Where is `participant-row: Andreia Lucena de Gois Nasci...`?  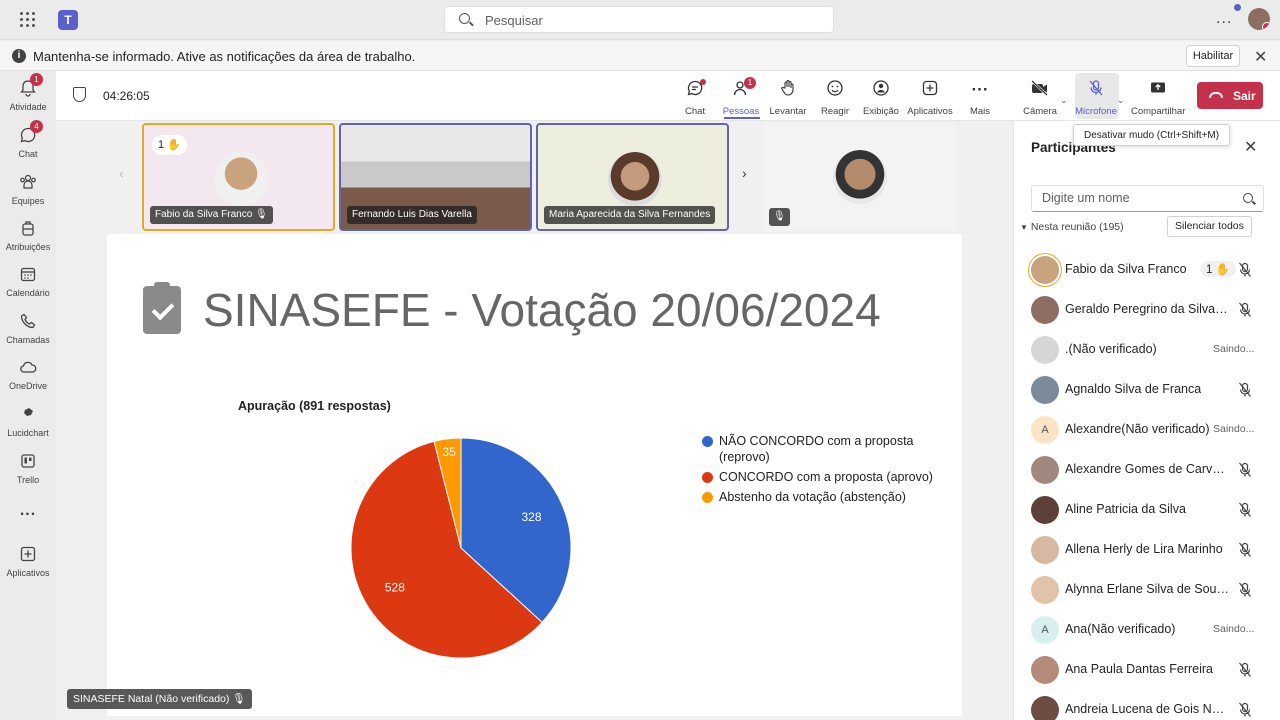
participant-row: Andreia Lucena de Gois Nasci... is located at coordinates (1147, 705).